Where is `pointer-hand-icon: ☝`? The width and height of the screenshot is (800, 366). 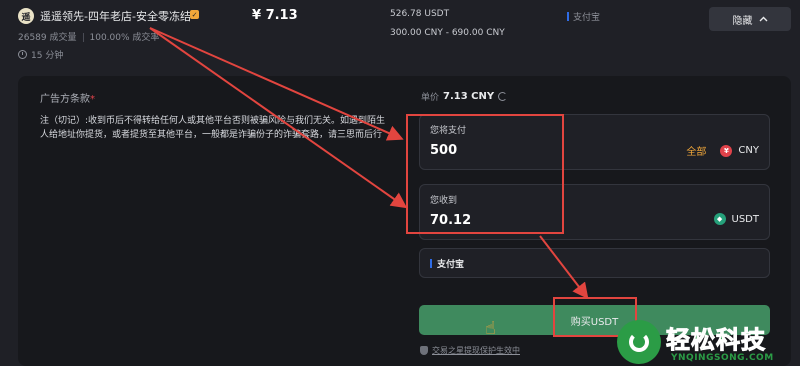 pointer-hand-icon: ☝ is located at coordinates (490, 328).